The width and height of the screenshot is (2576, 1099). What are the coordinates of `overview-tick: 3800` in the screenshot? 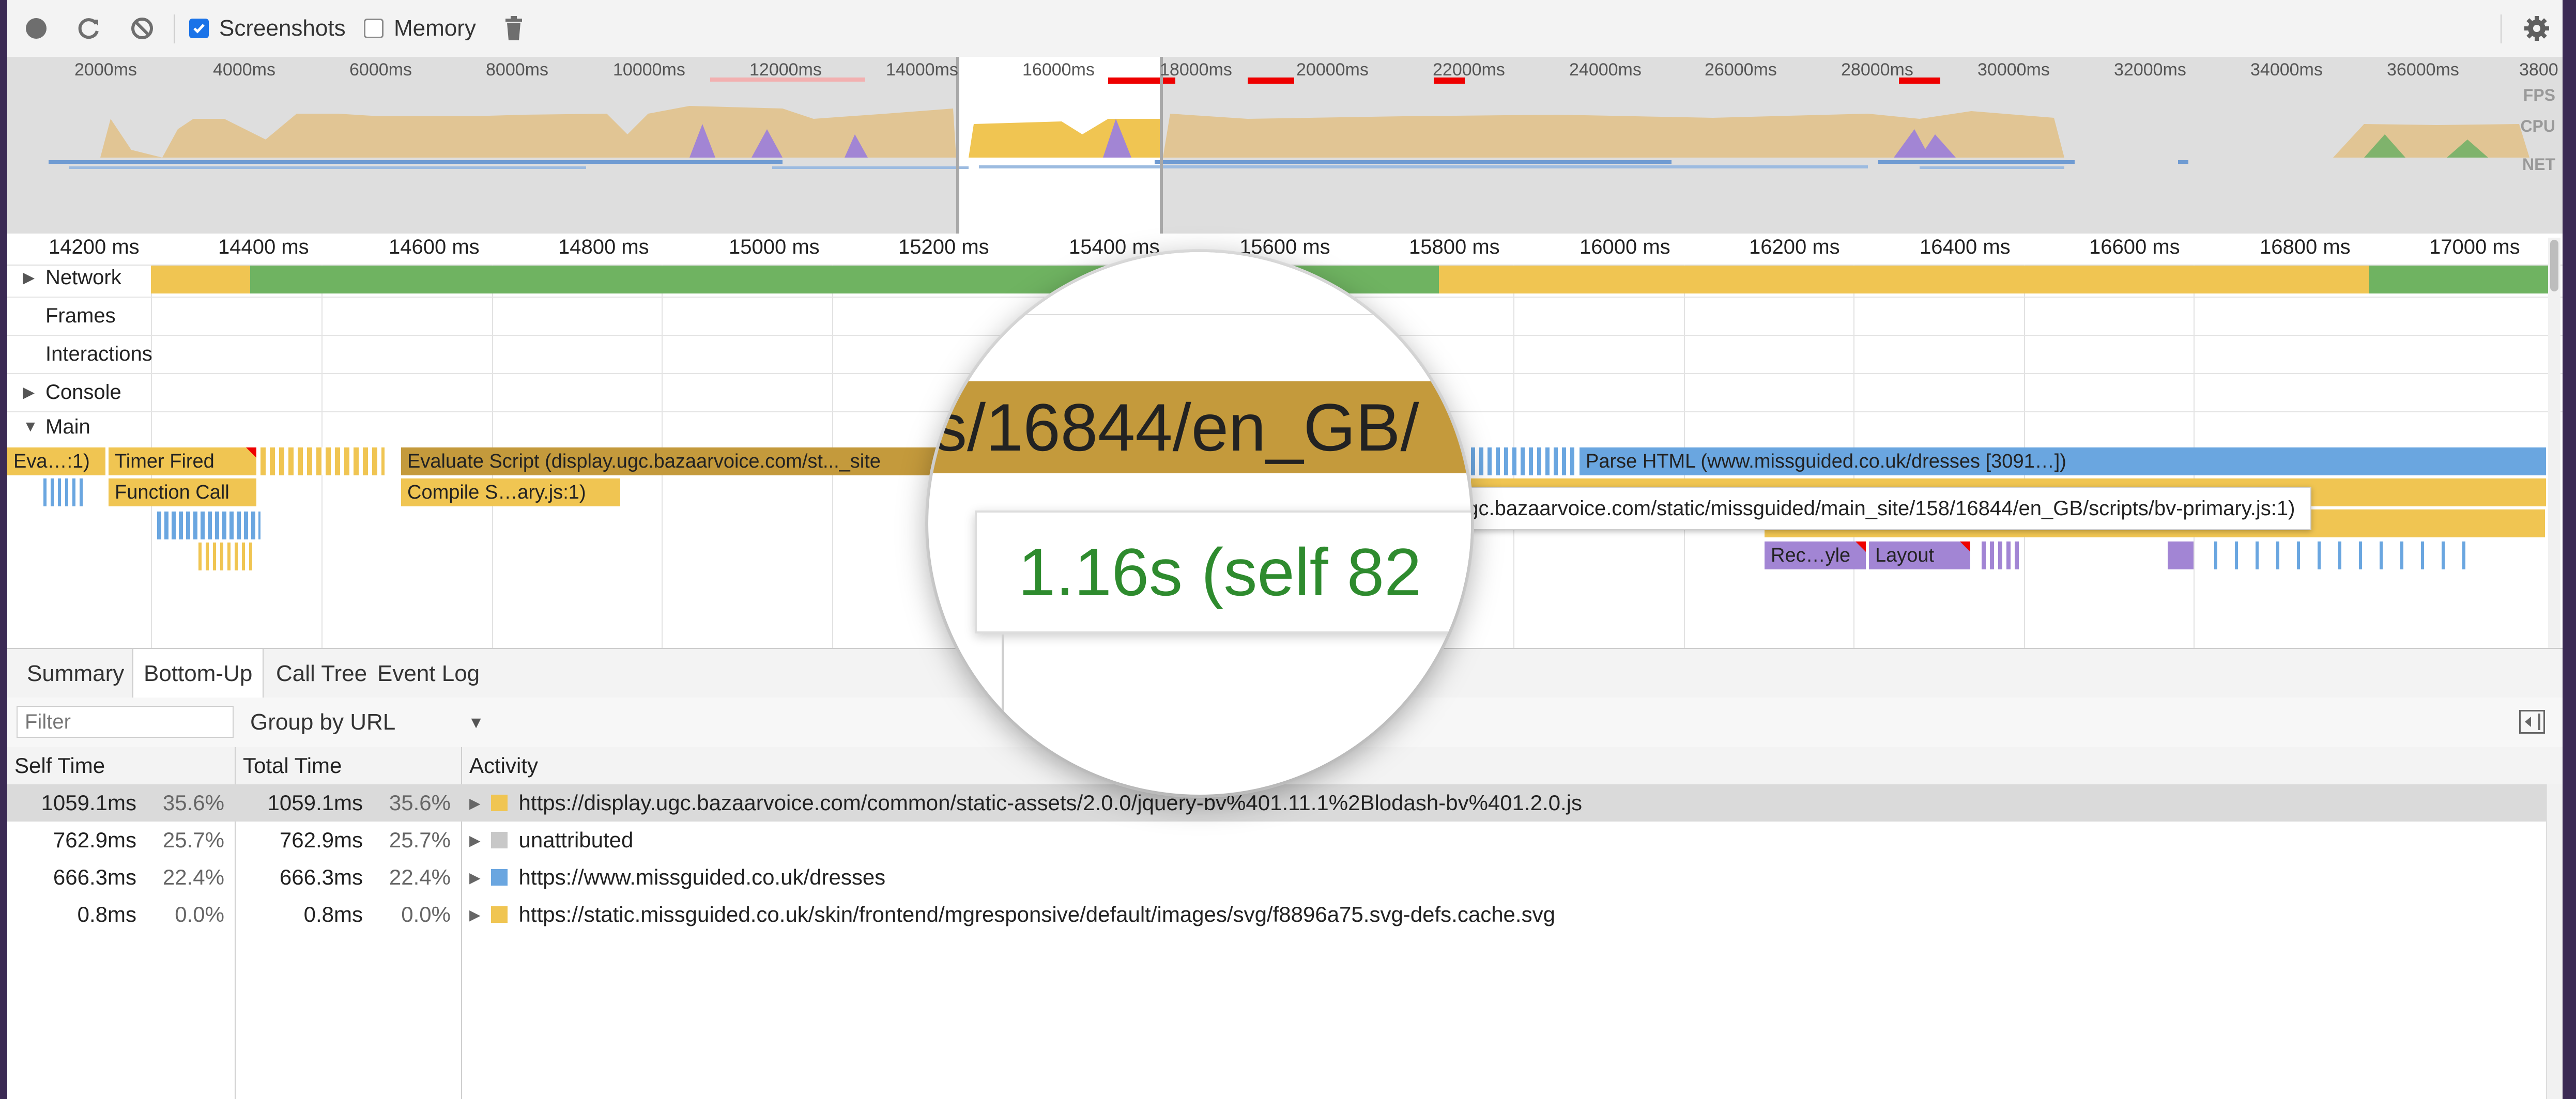 It's located at (2538, 70).